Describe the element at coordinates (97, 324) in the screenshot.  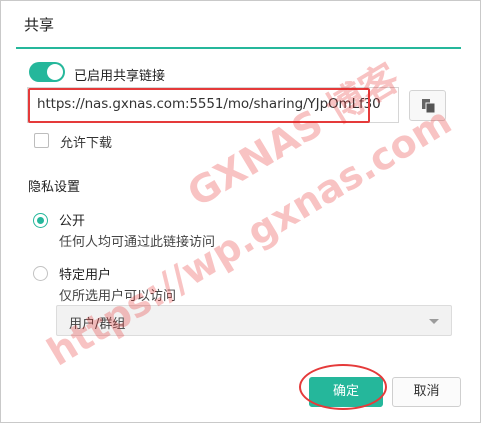
I see `user-group-select-value: 用户/群组` at that location.